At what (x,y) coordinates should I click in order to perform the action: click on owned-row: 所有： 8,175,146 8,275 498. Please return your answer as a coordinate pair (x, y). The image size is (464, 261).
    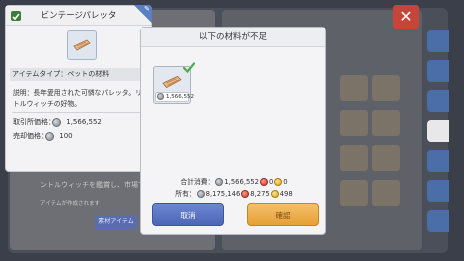
    Looking at the image, I should click on (234, 193).